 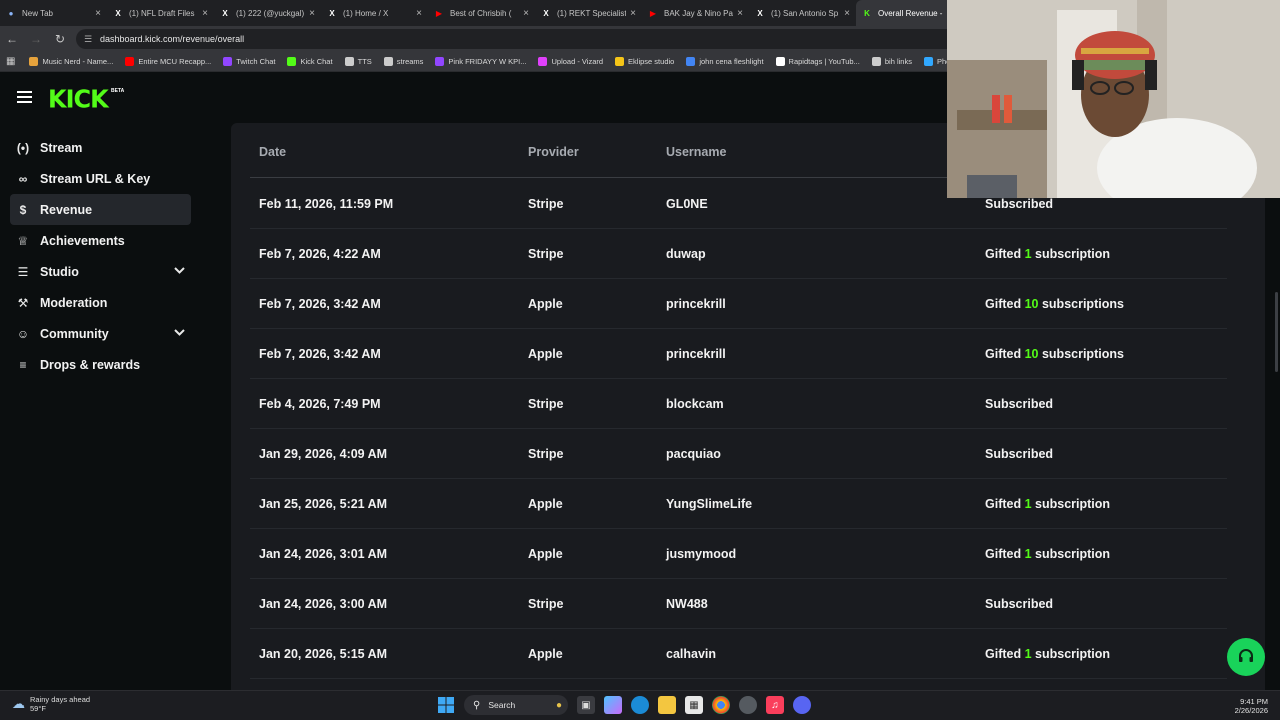 What do you see at coordinates (553, 152) in the screenshot?
I see `column-header-provider: Provider` at bounding box center [553, 152].